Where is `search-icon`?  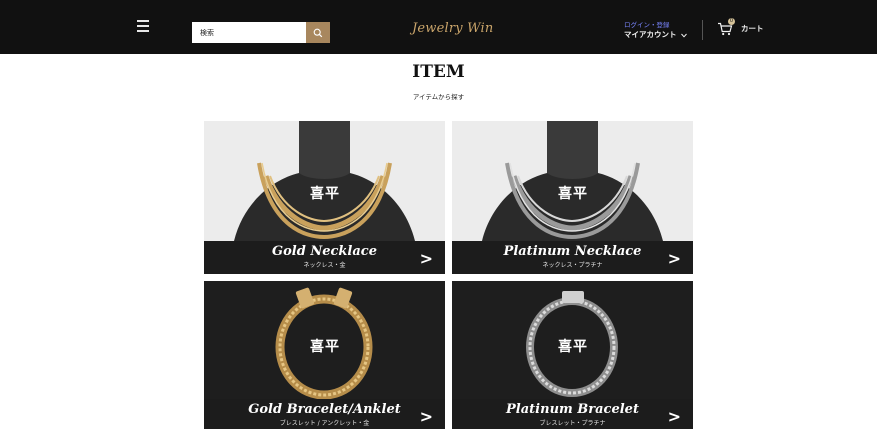 search-icon is located at coordinates (318, 32).